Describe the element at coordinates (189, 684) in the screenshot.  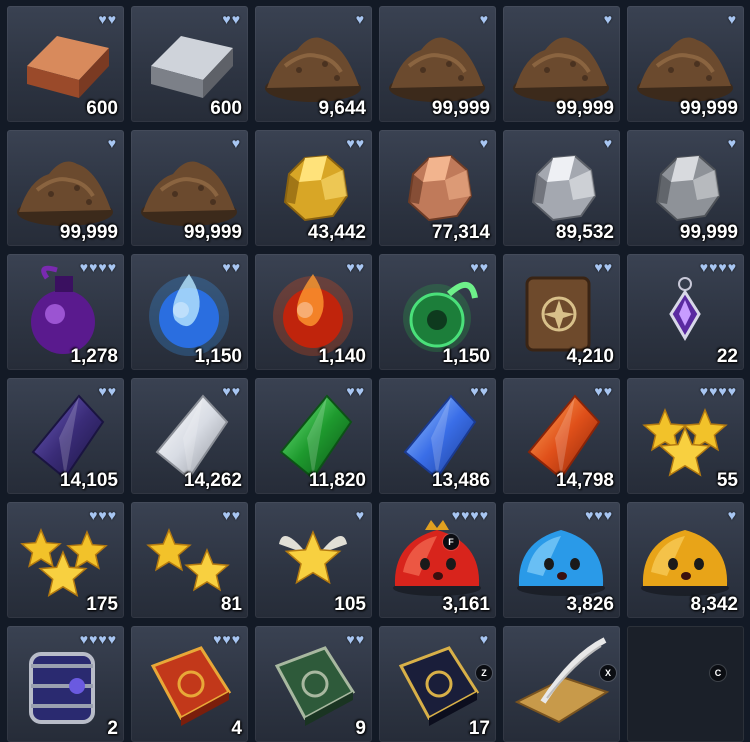
I see `inventory-slot-red-spellbook: ♥ ♥ ♥ 4` at that location.